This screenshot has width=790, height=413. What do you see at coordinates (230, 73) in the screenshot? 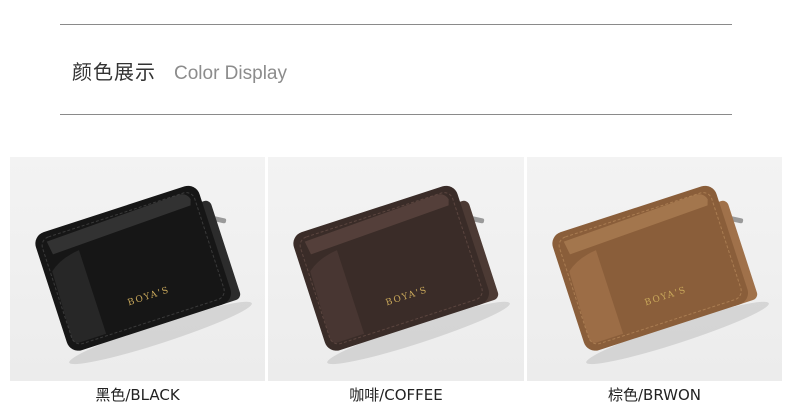
I see `section-title-en: Color Display` at bounding box center [230, 73].